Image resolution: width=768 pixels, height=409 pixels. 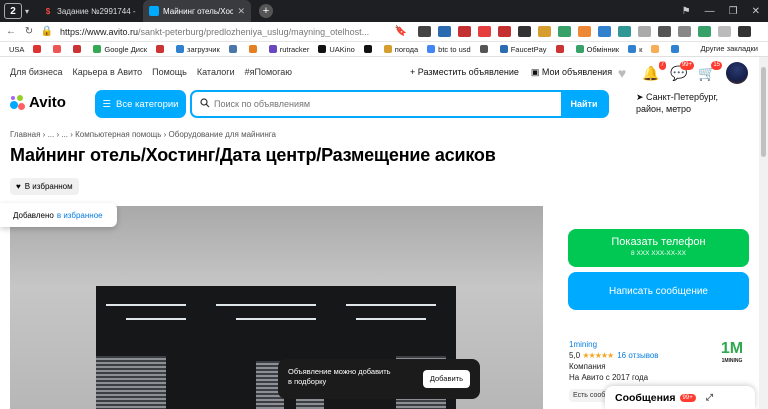 I want to click on bell-icon: 🔔 7, so click(x=654, y=71).